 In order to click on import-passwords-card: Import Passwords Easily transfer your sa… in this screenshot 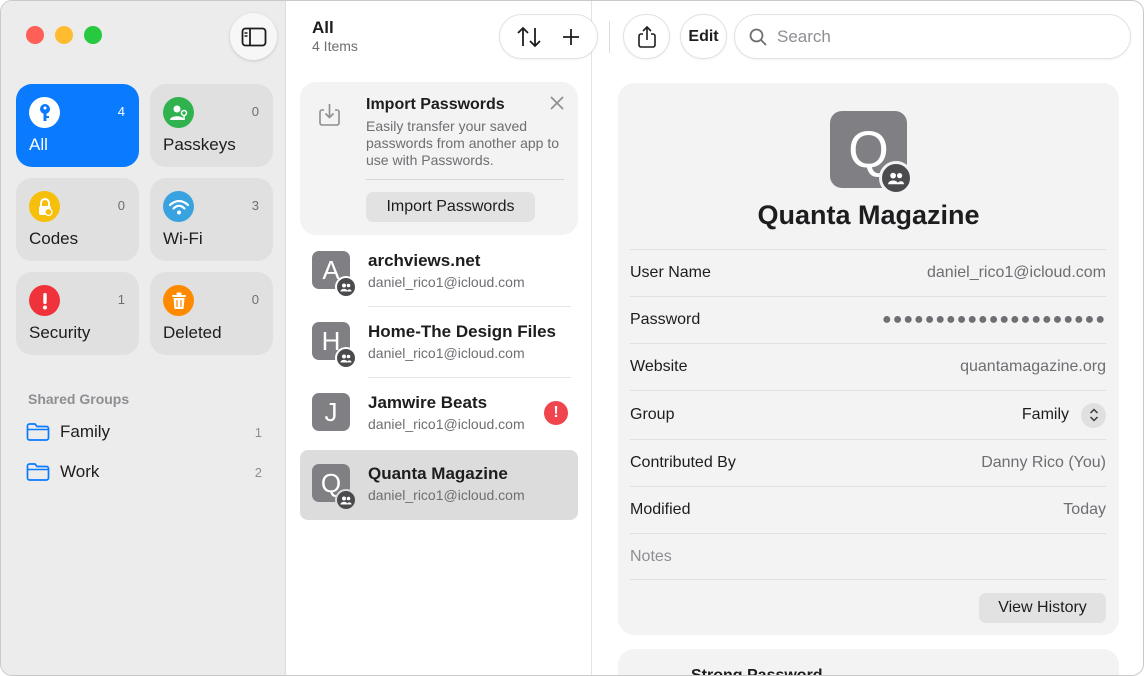, I will do `click(439, 158)`.